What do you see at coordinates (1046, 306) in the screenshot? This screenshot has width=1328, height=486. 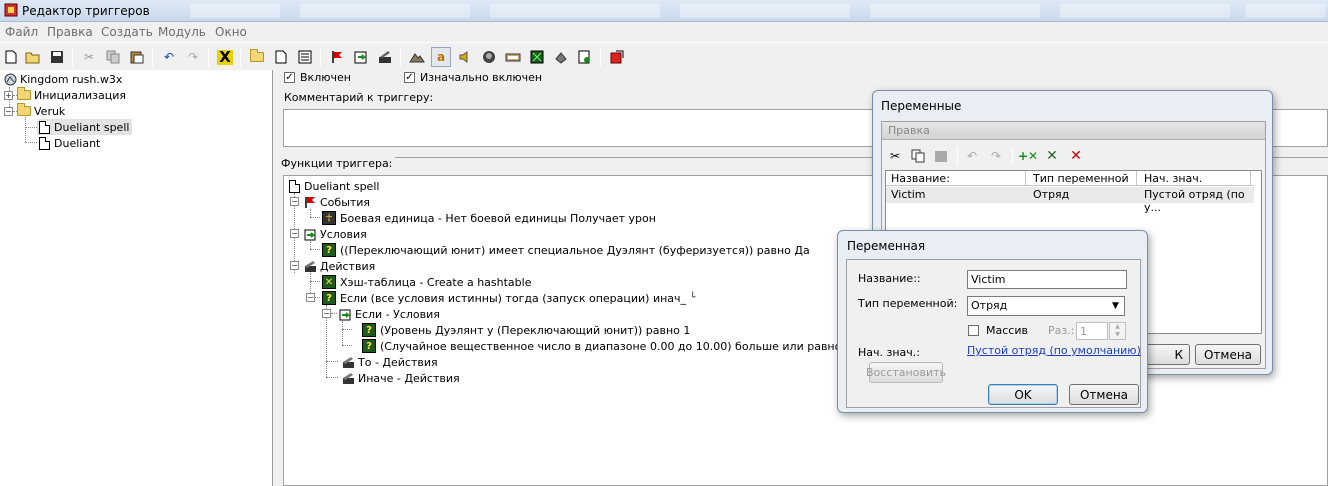 I see `type-select: Отряд ▼` at bounding box center [1046, 306].